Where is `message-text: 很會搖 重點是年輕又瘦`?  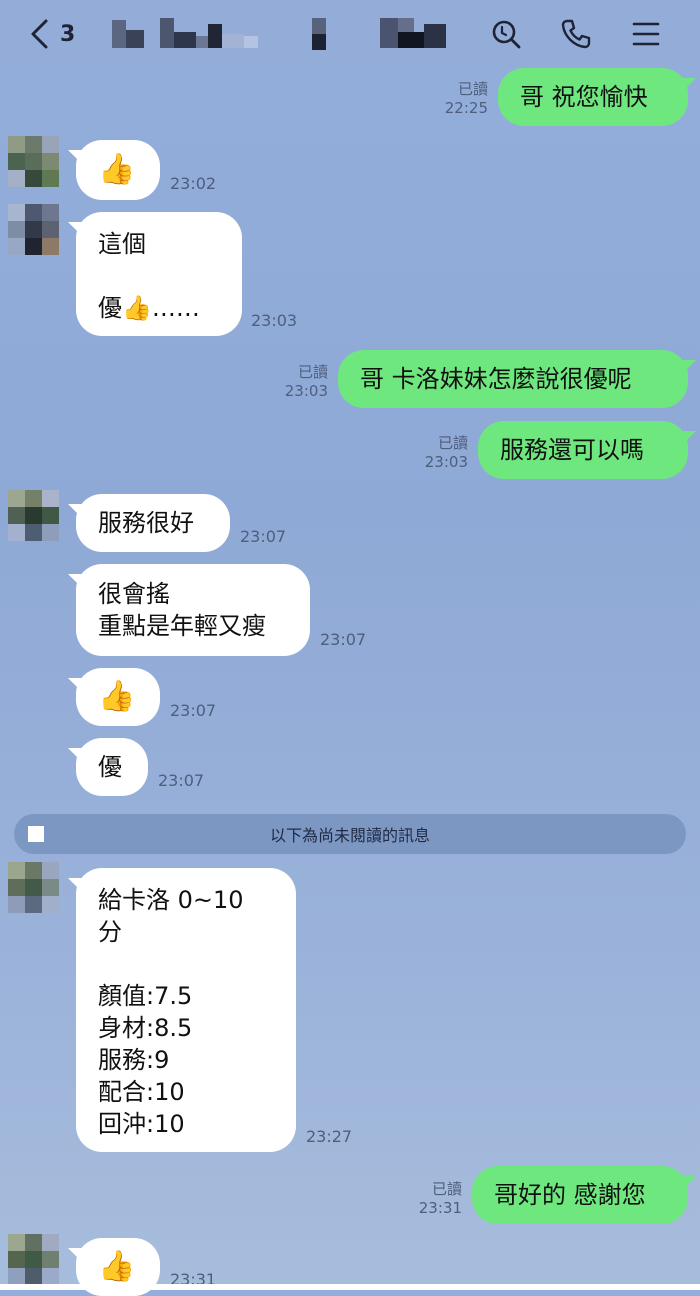
message-text: 很會搖 重點是年輕又瘦 is located at coordinates (182, 610).